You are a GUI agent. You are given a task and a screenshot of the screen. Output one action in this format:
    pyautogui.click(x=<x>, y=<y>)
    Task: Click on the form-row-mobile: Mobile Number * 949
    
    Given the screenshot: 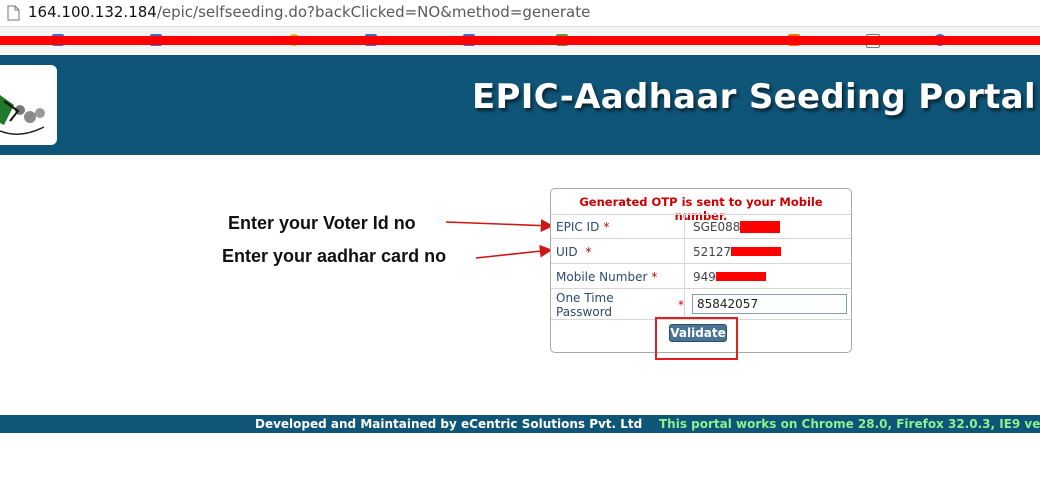 What is the action you would take?
    pyautogui.click(x=701, y=276)
    